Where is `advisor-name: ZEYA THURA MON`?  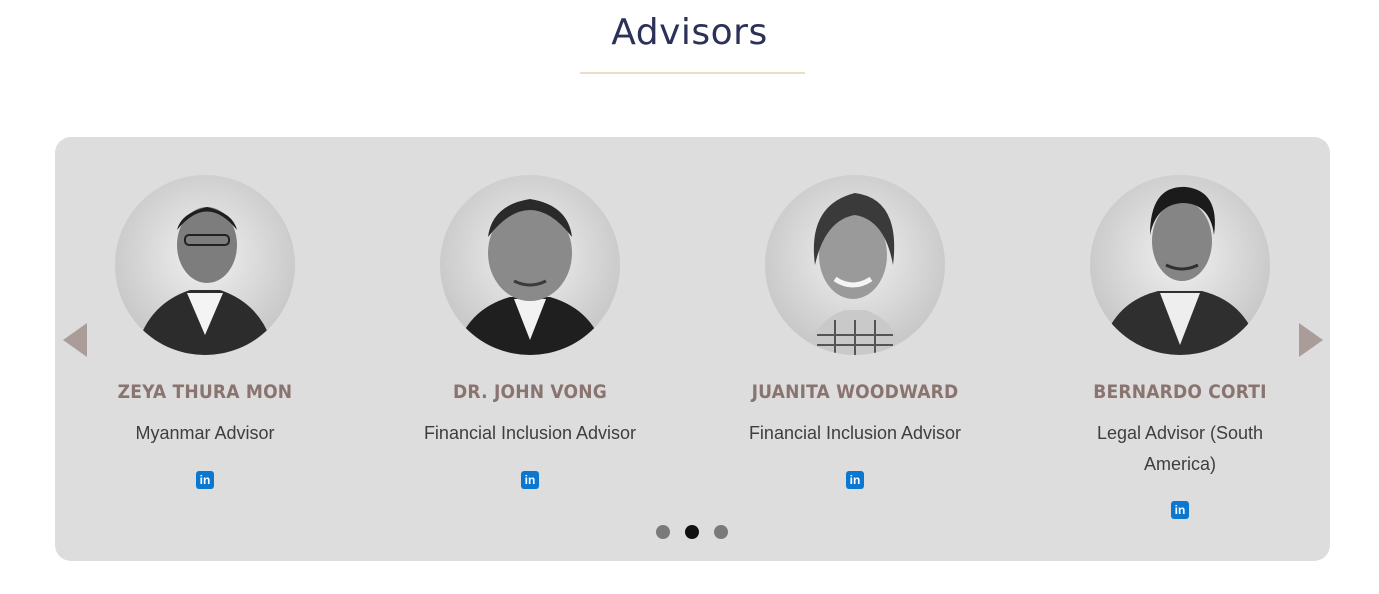 advisor-name: ZEYA THURA MON is located at coordinates (205, 392).